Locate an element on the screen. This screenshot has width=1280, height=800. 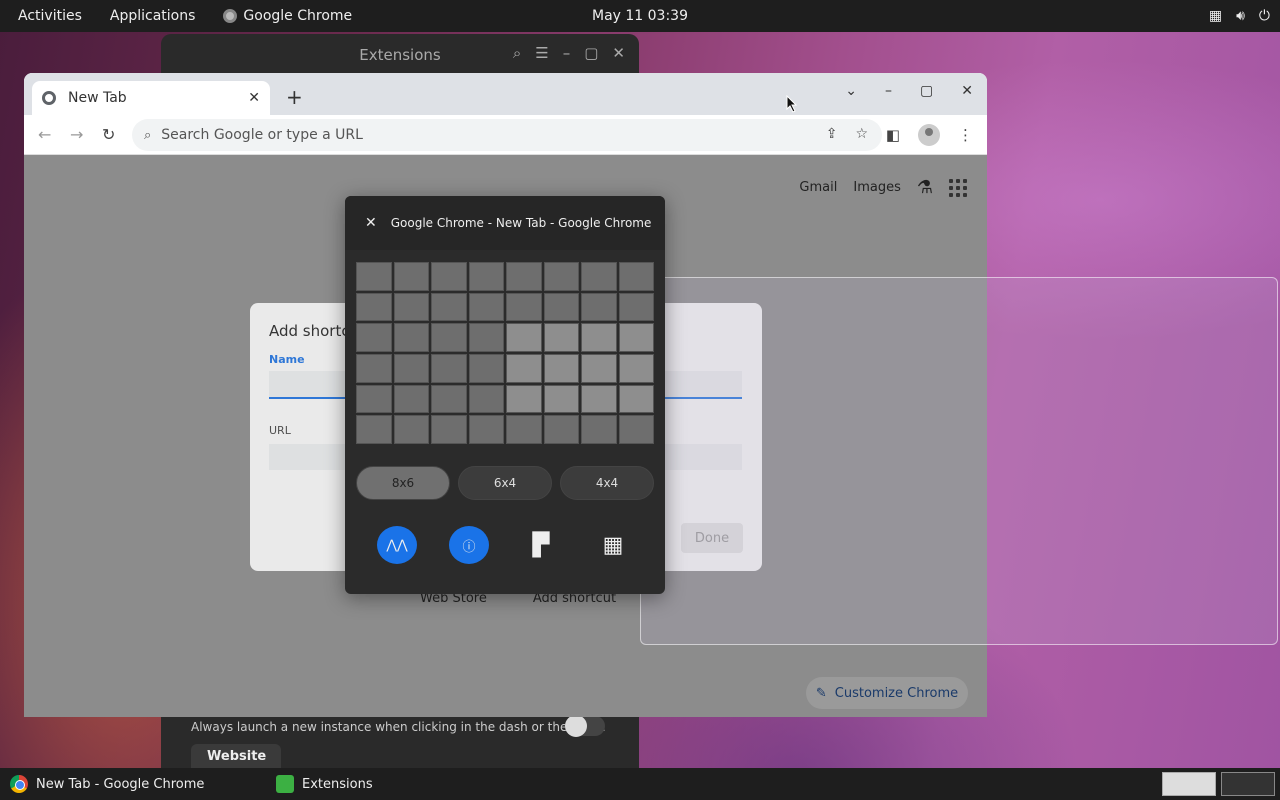
info-icon: ⓘ is located at coordinates (469, 545).